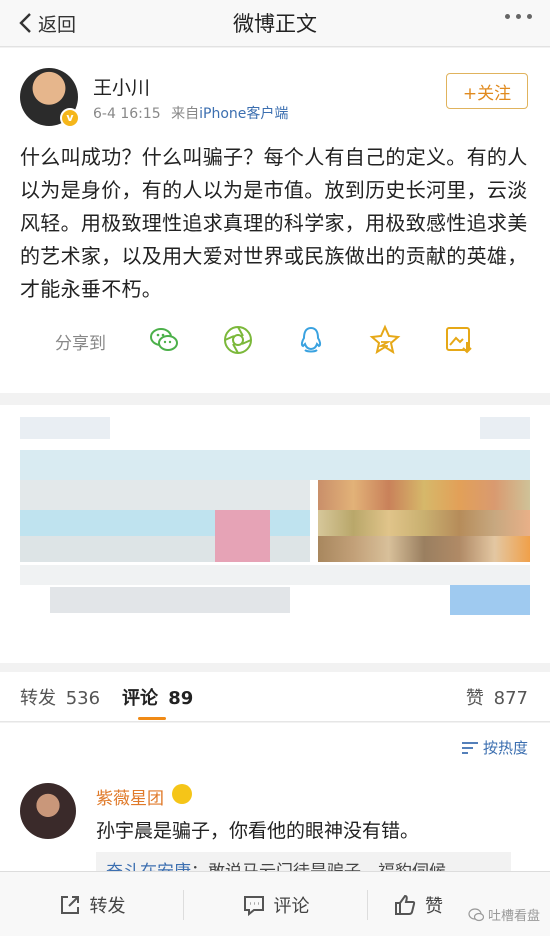 The image size is (550, 936). I want to click on tab-like-label: 赞, so click(474, 698).